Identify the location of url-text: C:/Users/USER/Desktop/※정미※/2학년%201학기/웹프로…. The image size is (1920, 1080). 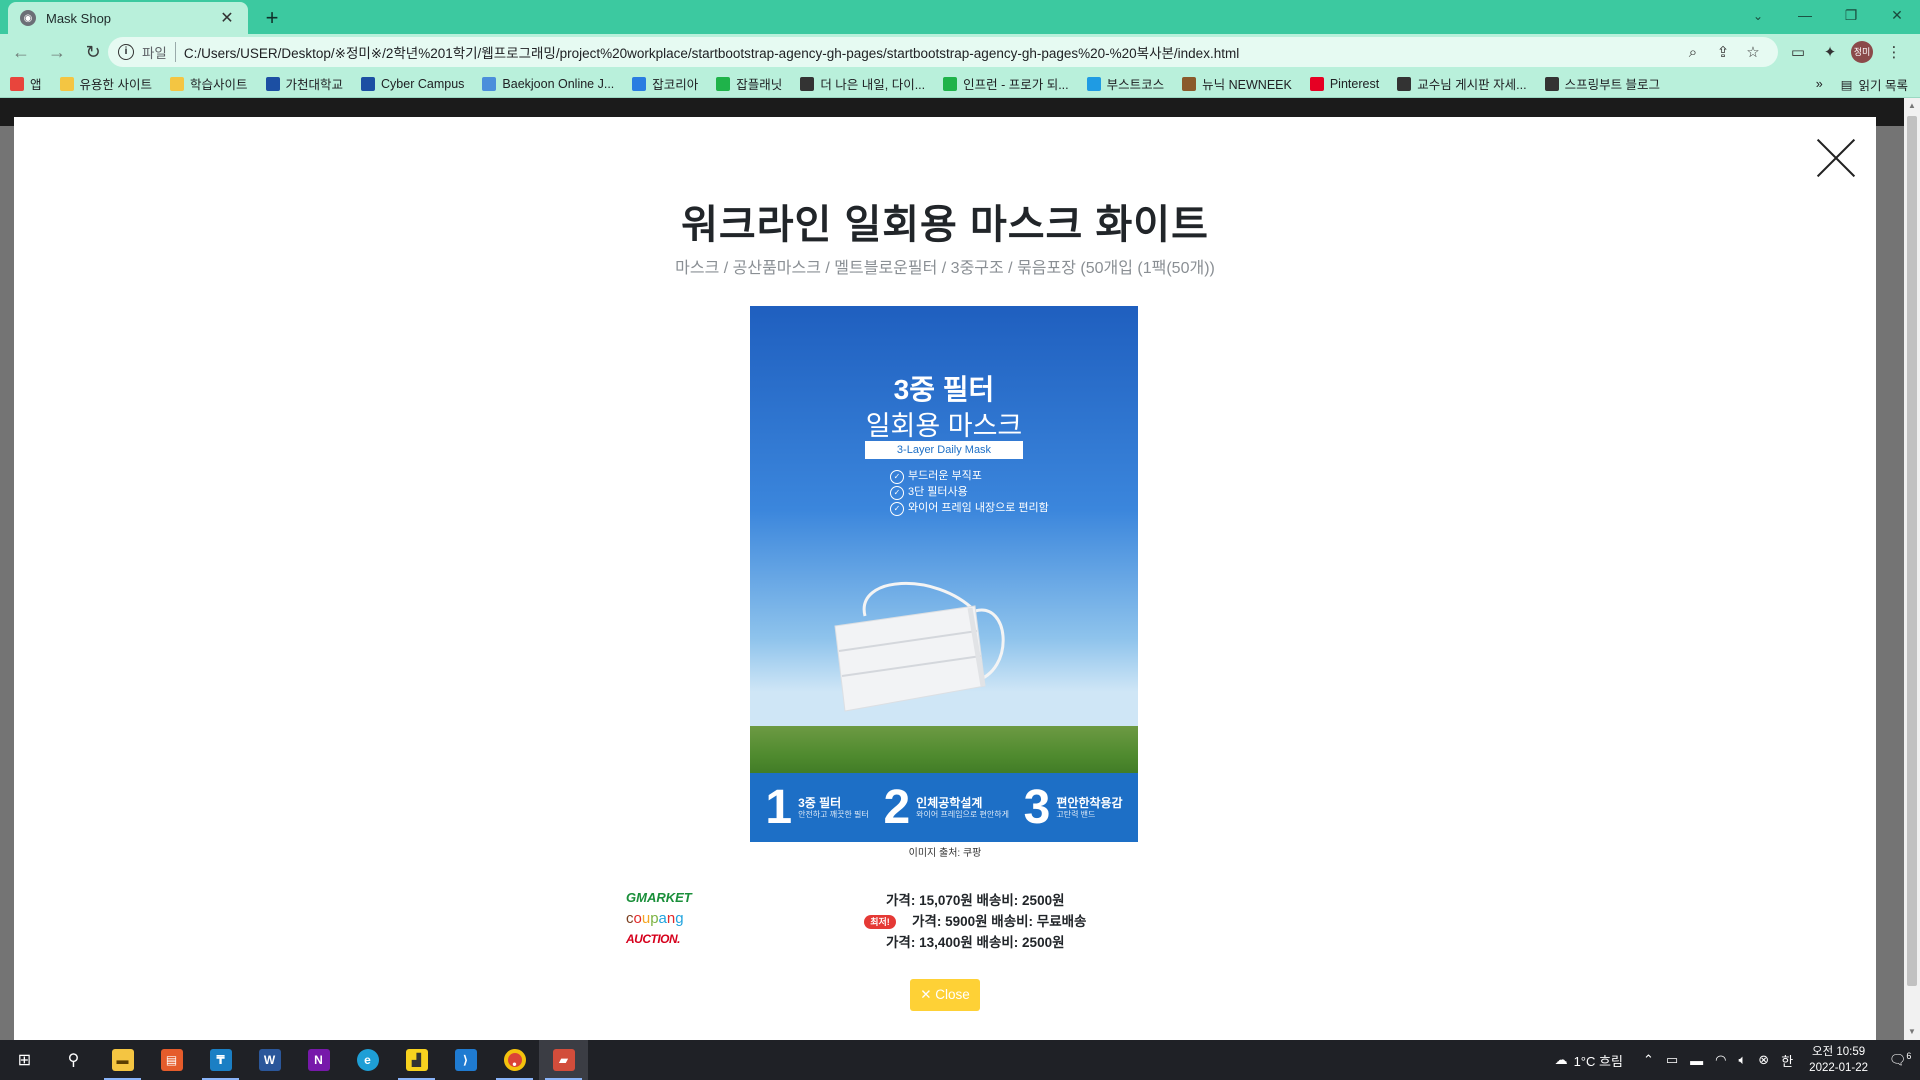
(931, 52).